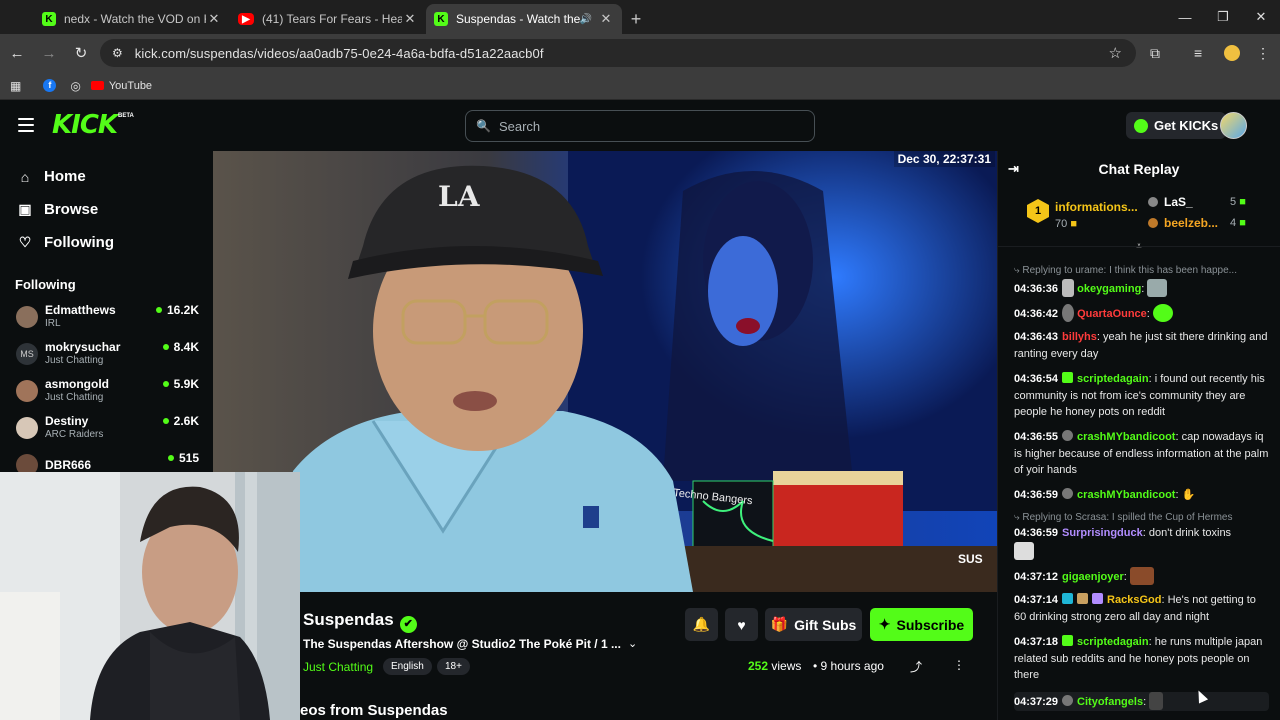 The width and height of the screenshot is (1280, 720). I want to click on browser-tab-2: ▶ (41) Tears For Fears - Head Ove ✕, so click(328, 19).